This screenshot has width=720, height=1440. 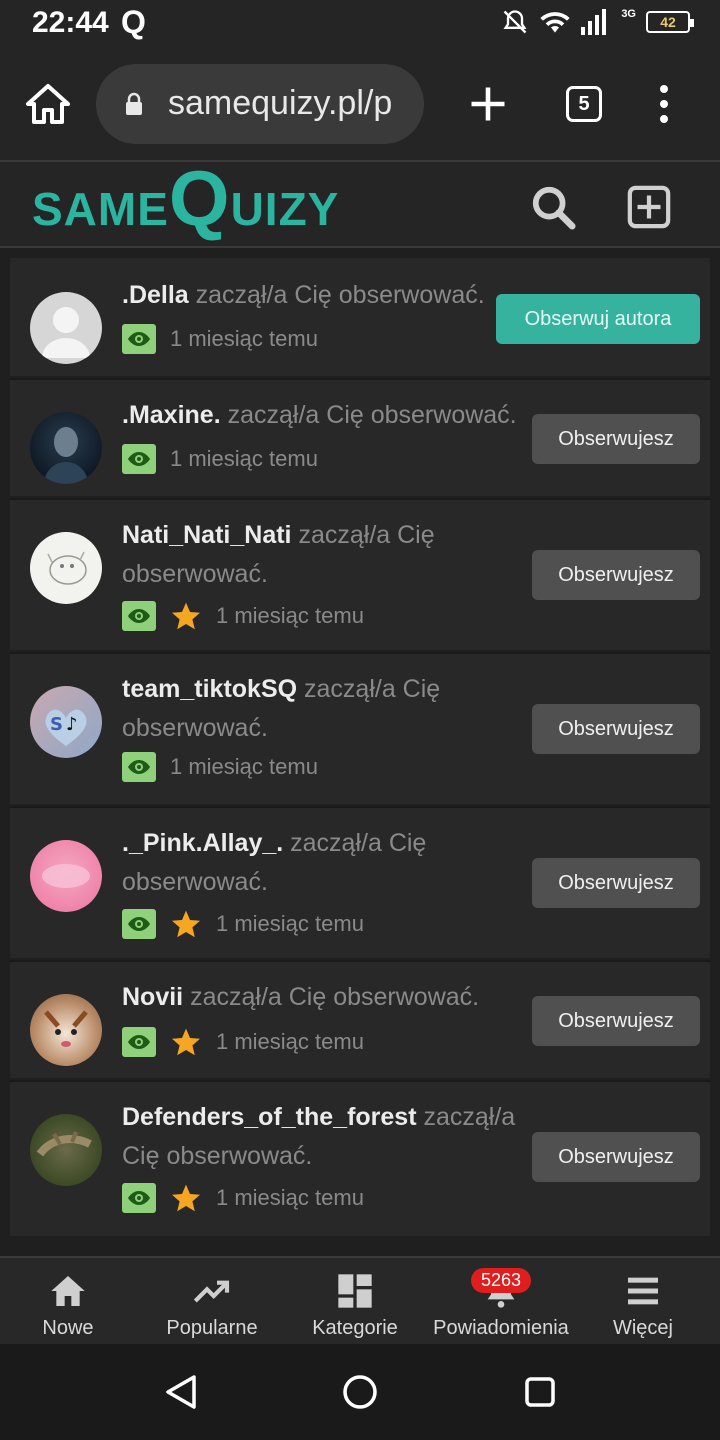 I want to click on nav-label: Powiadomienia, so click(x=501, y=1328).